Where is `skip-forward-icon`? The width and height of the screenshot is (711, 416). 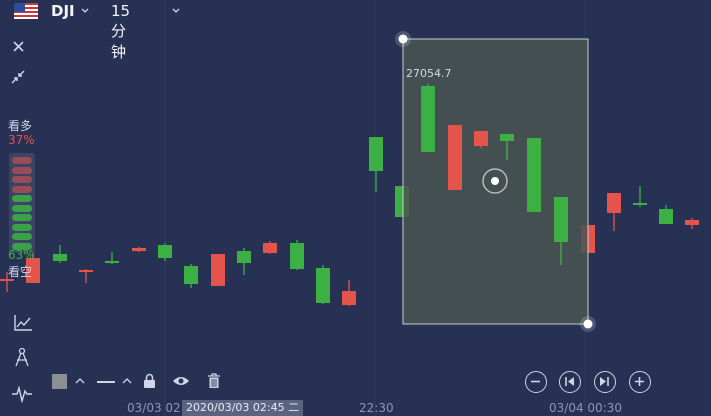
skip-forward-icon is located at coordinates (604, 381).